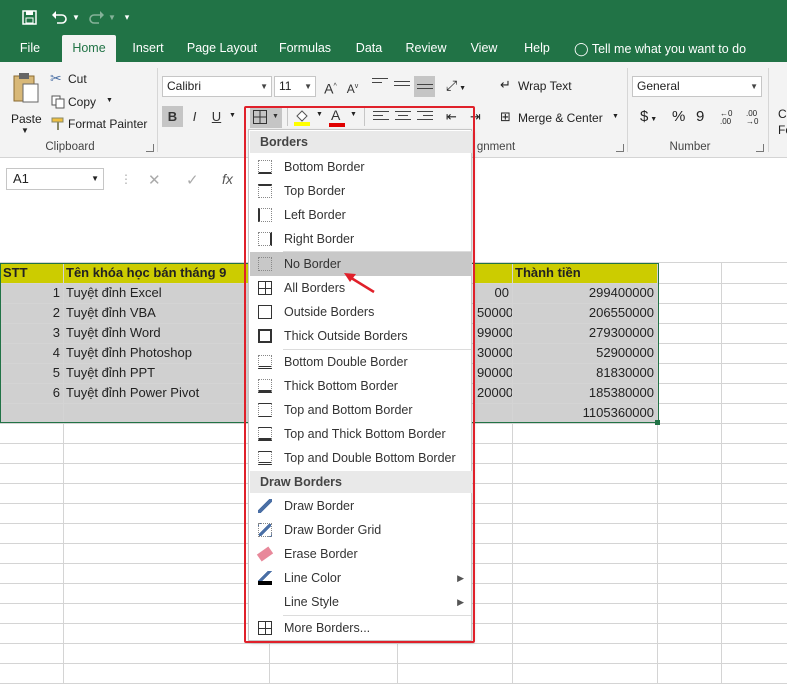 This screenshot has height=684, width=787. Describe the element at coordinates (620, 148) in the screenshot. I see `alignment-launcher-icon` at that location.